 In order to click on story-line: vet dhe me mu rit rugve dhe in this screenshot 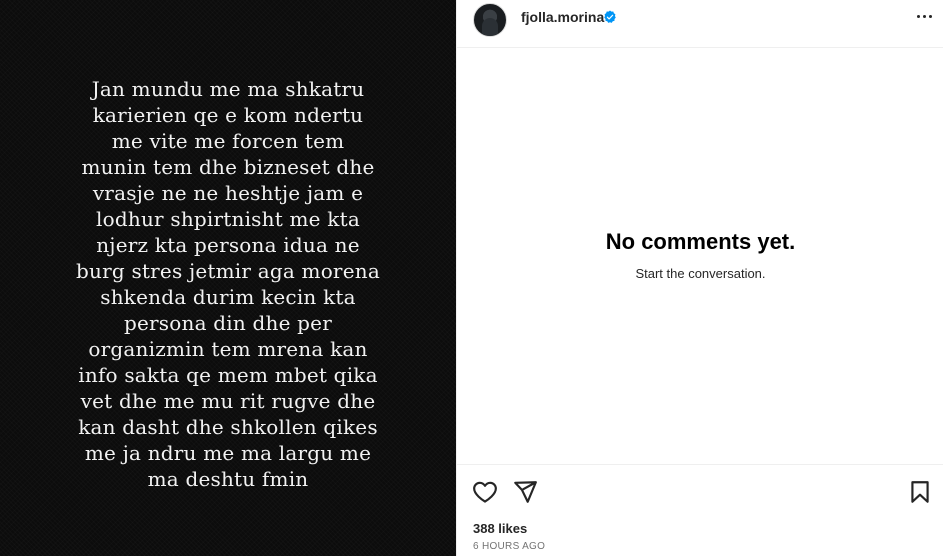, I will do `click(228, 401)`.